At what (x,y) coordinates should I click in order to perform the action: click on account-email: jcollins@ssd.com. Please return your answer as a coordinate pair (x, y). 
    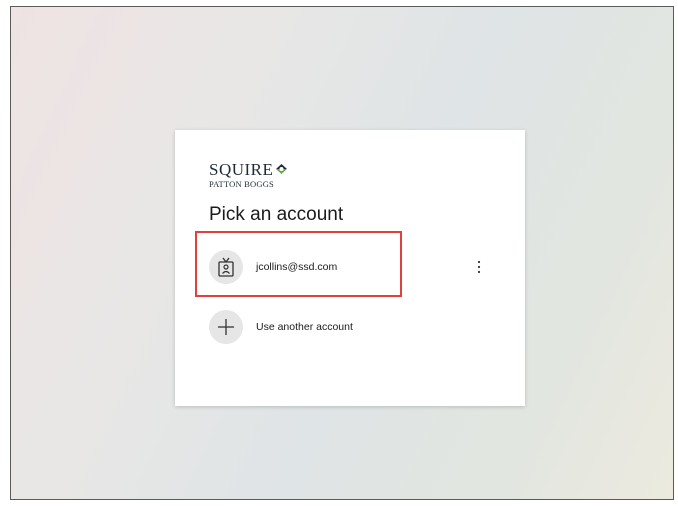
    Looking at the image, I should click on (297, 267).